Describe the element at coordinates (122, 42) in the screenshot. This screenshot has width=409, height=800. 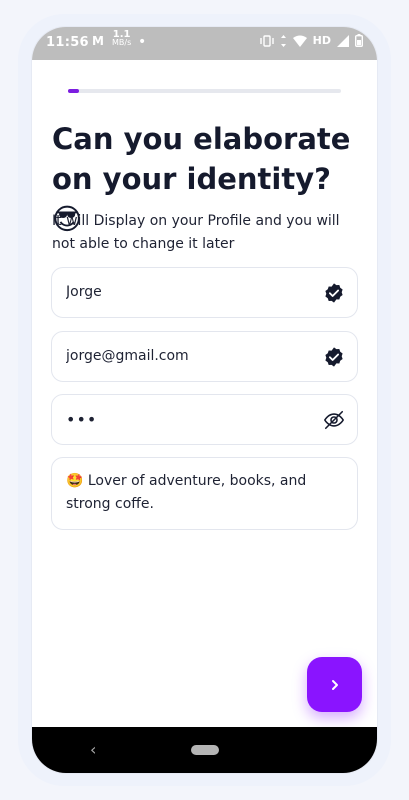
I see `network-speed-unit: MB/s` at that location.